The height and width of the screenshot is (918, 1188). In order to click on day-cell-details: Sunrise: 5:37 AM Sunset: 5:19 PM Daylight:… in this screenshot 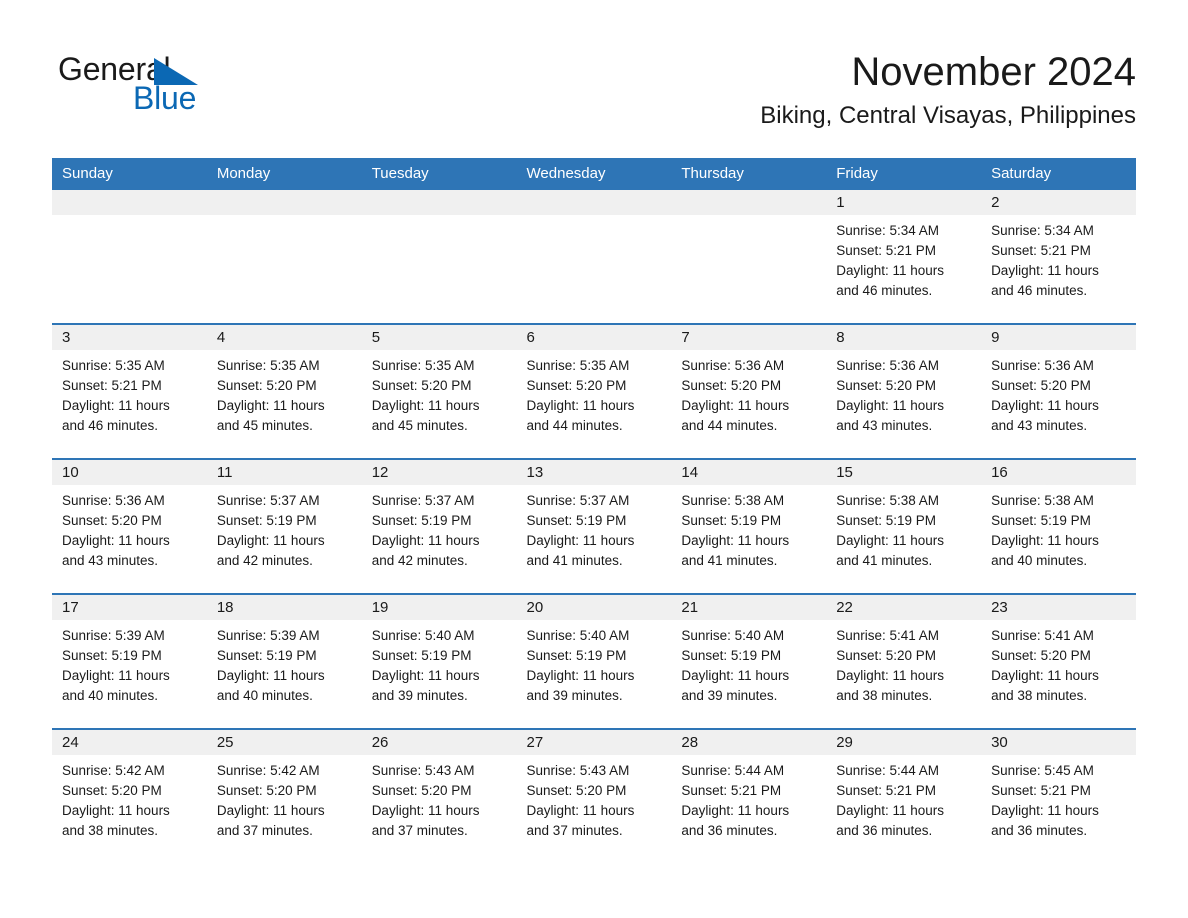, I will do `click(439, 528)`.